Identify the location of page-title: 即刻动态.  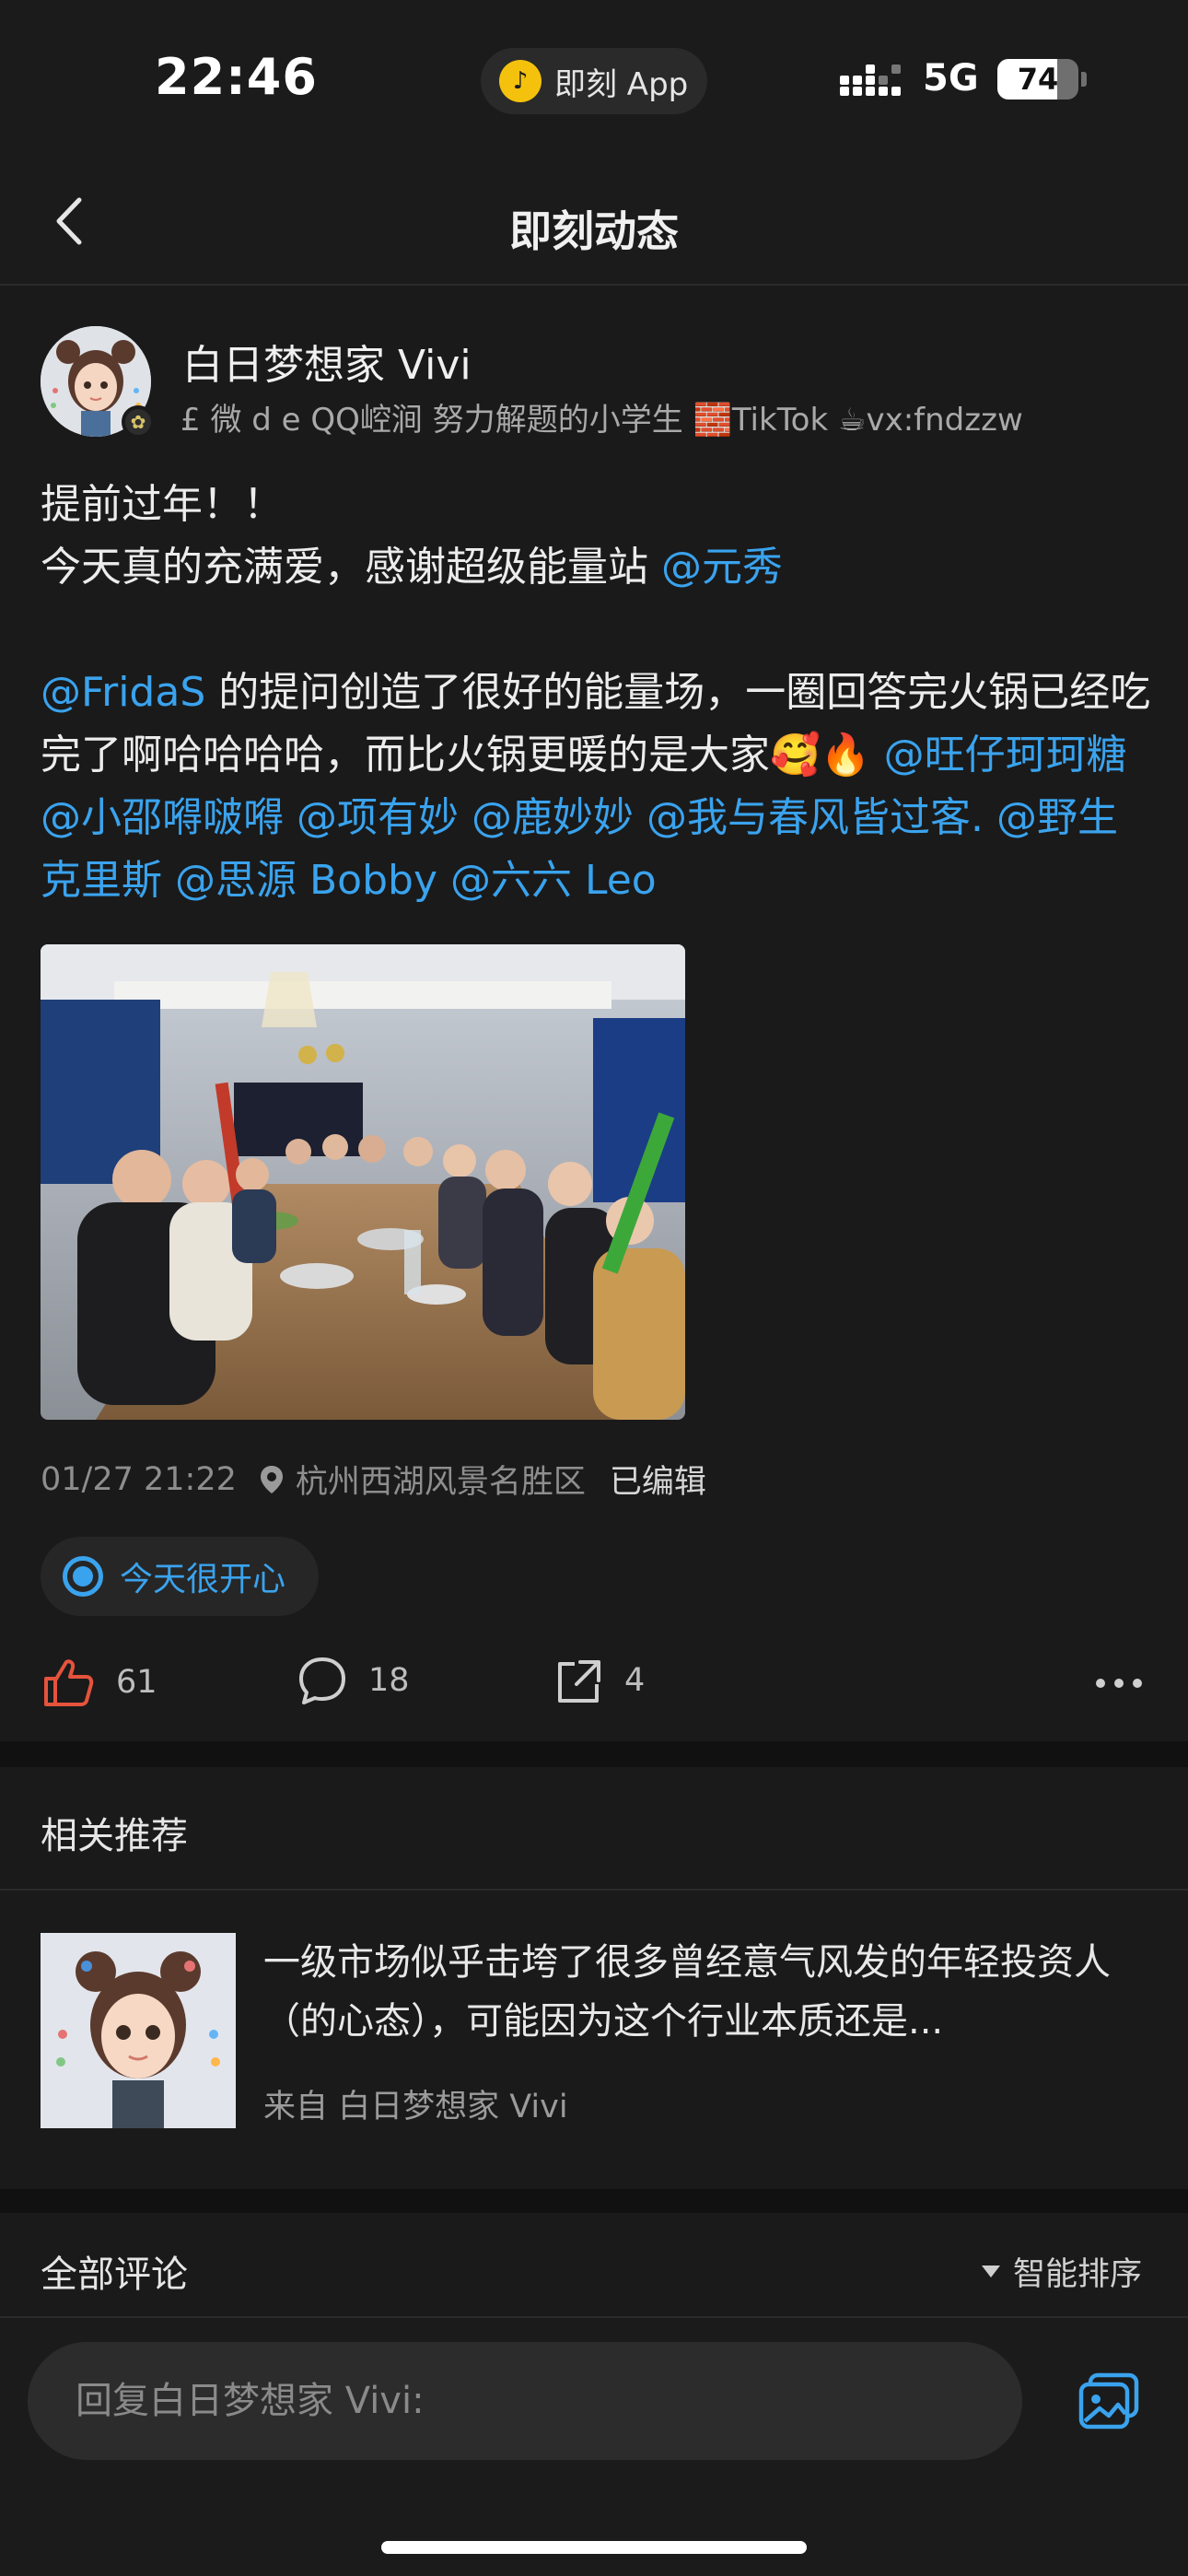
(594, 231).